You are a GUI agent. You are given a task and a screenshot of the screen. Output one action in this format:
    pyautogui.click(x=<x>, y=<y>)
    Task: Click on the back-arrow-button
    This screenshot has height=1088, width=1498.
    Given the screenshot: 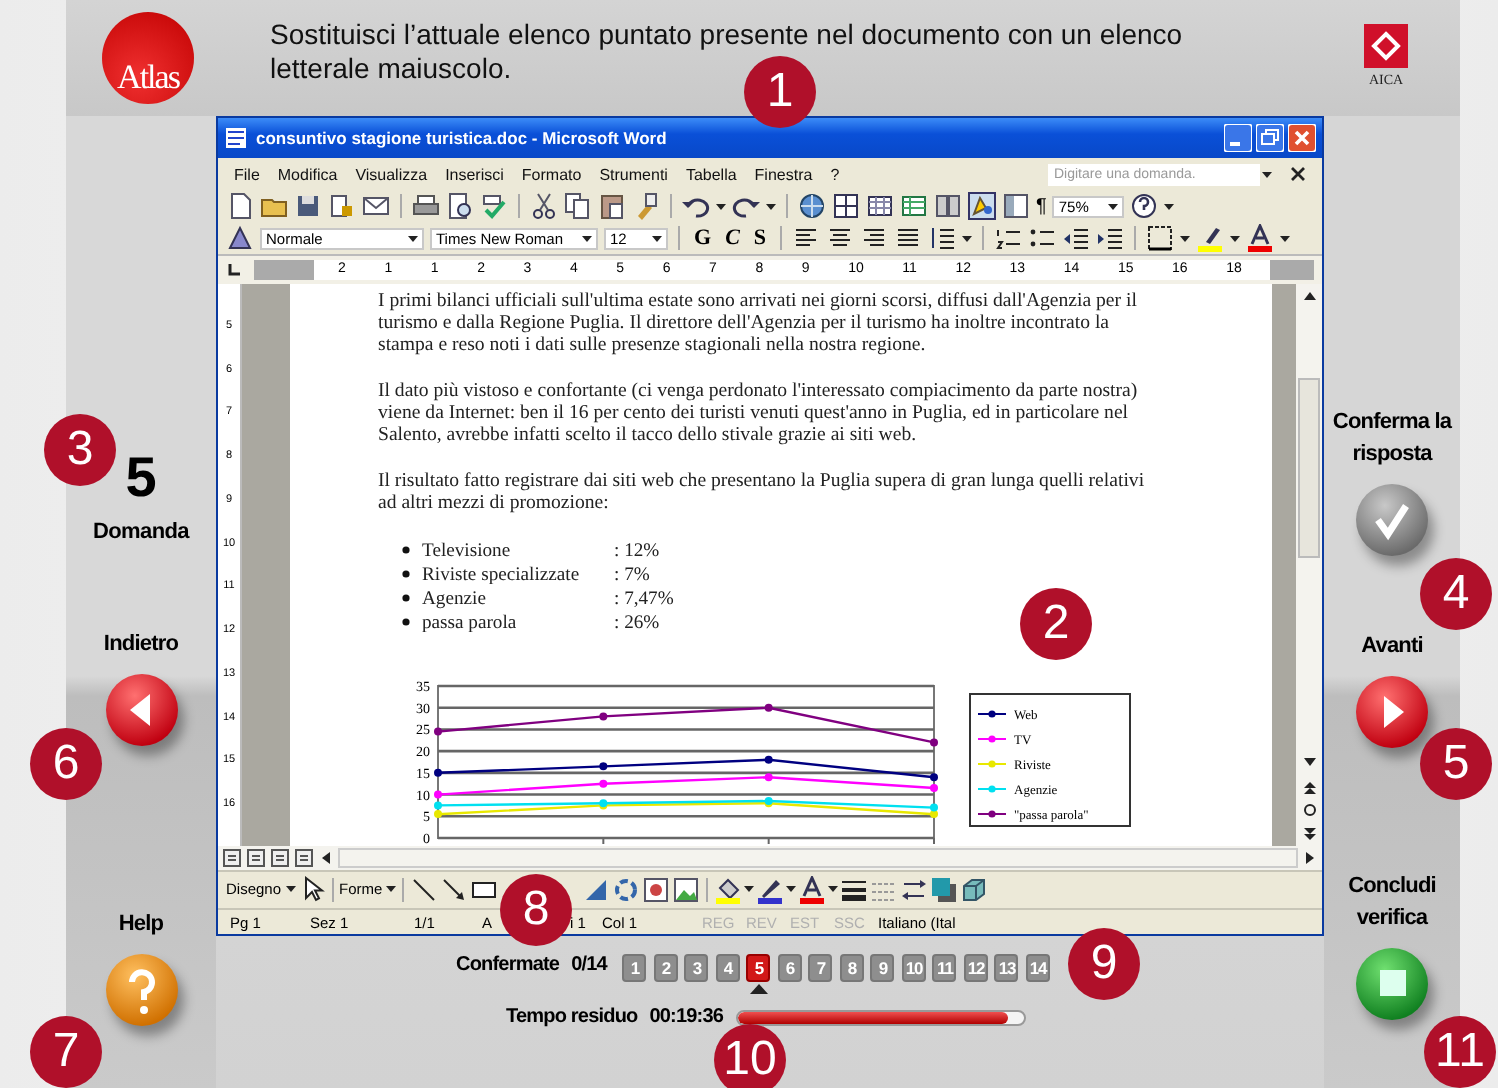 What is the action you would take?
    pyautogui.click(x=141, y=710)
    